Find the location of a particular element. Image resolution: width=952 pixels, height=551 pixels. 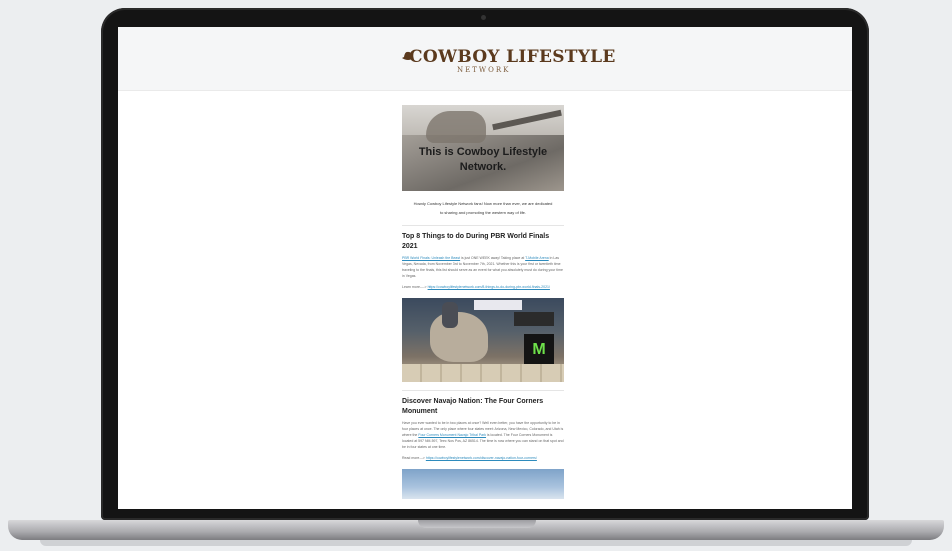

brand-subtitle: NETWORK is located at coordinates (484, 70).